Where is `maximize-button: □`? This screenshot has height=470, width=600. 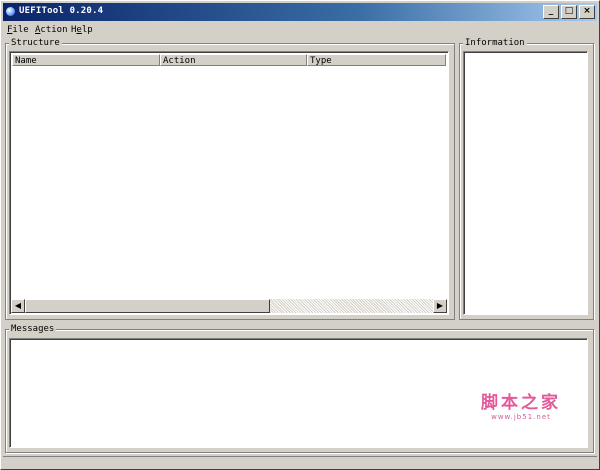 maximize-button: □ is located at coordinates (569, 12).